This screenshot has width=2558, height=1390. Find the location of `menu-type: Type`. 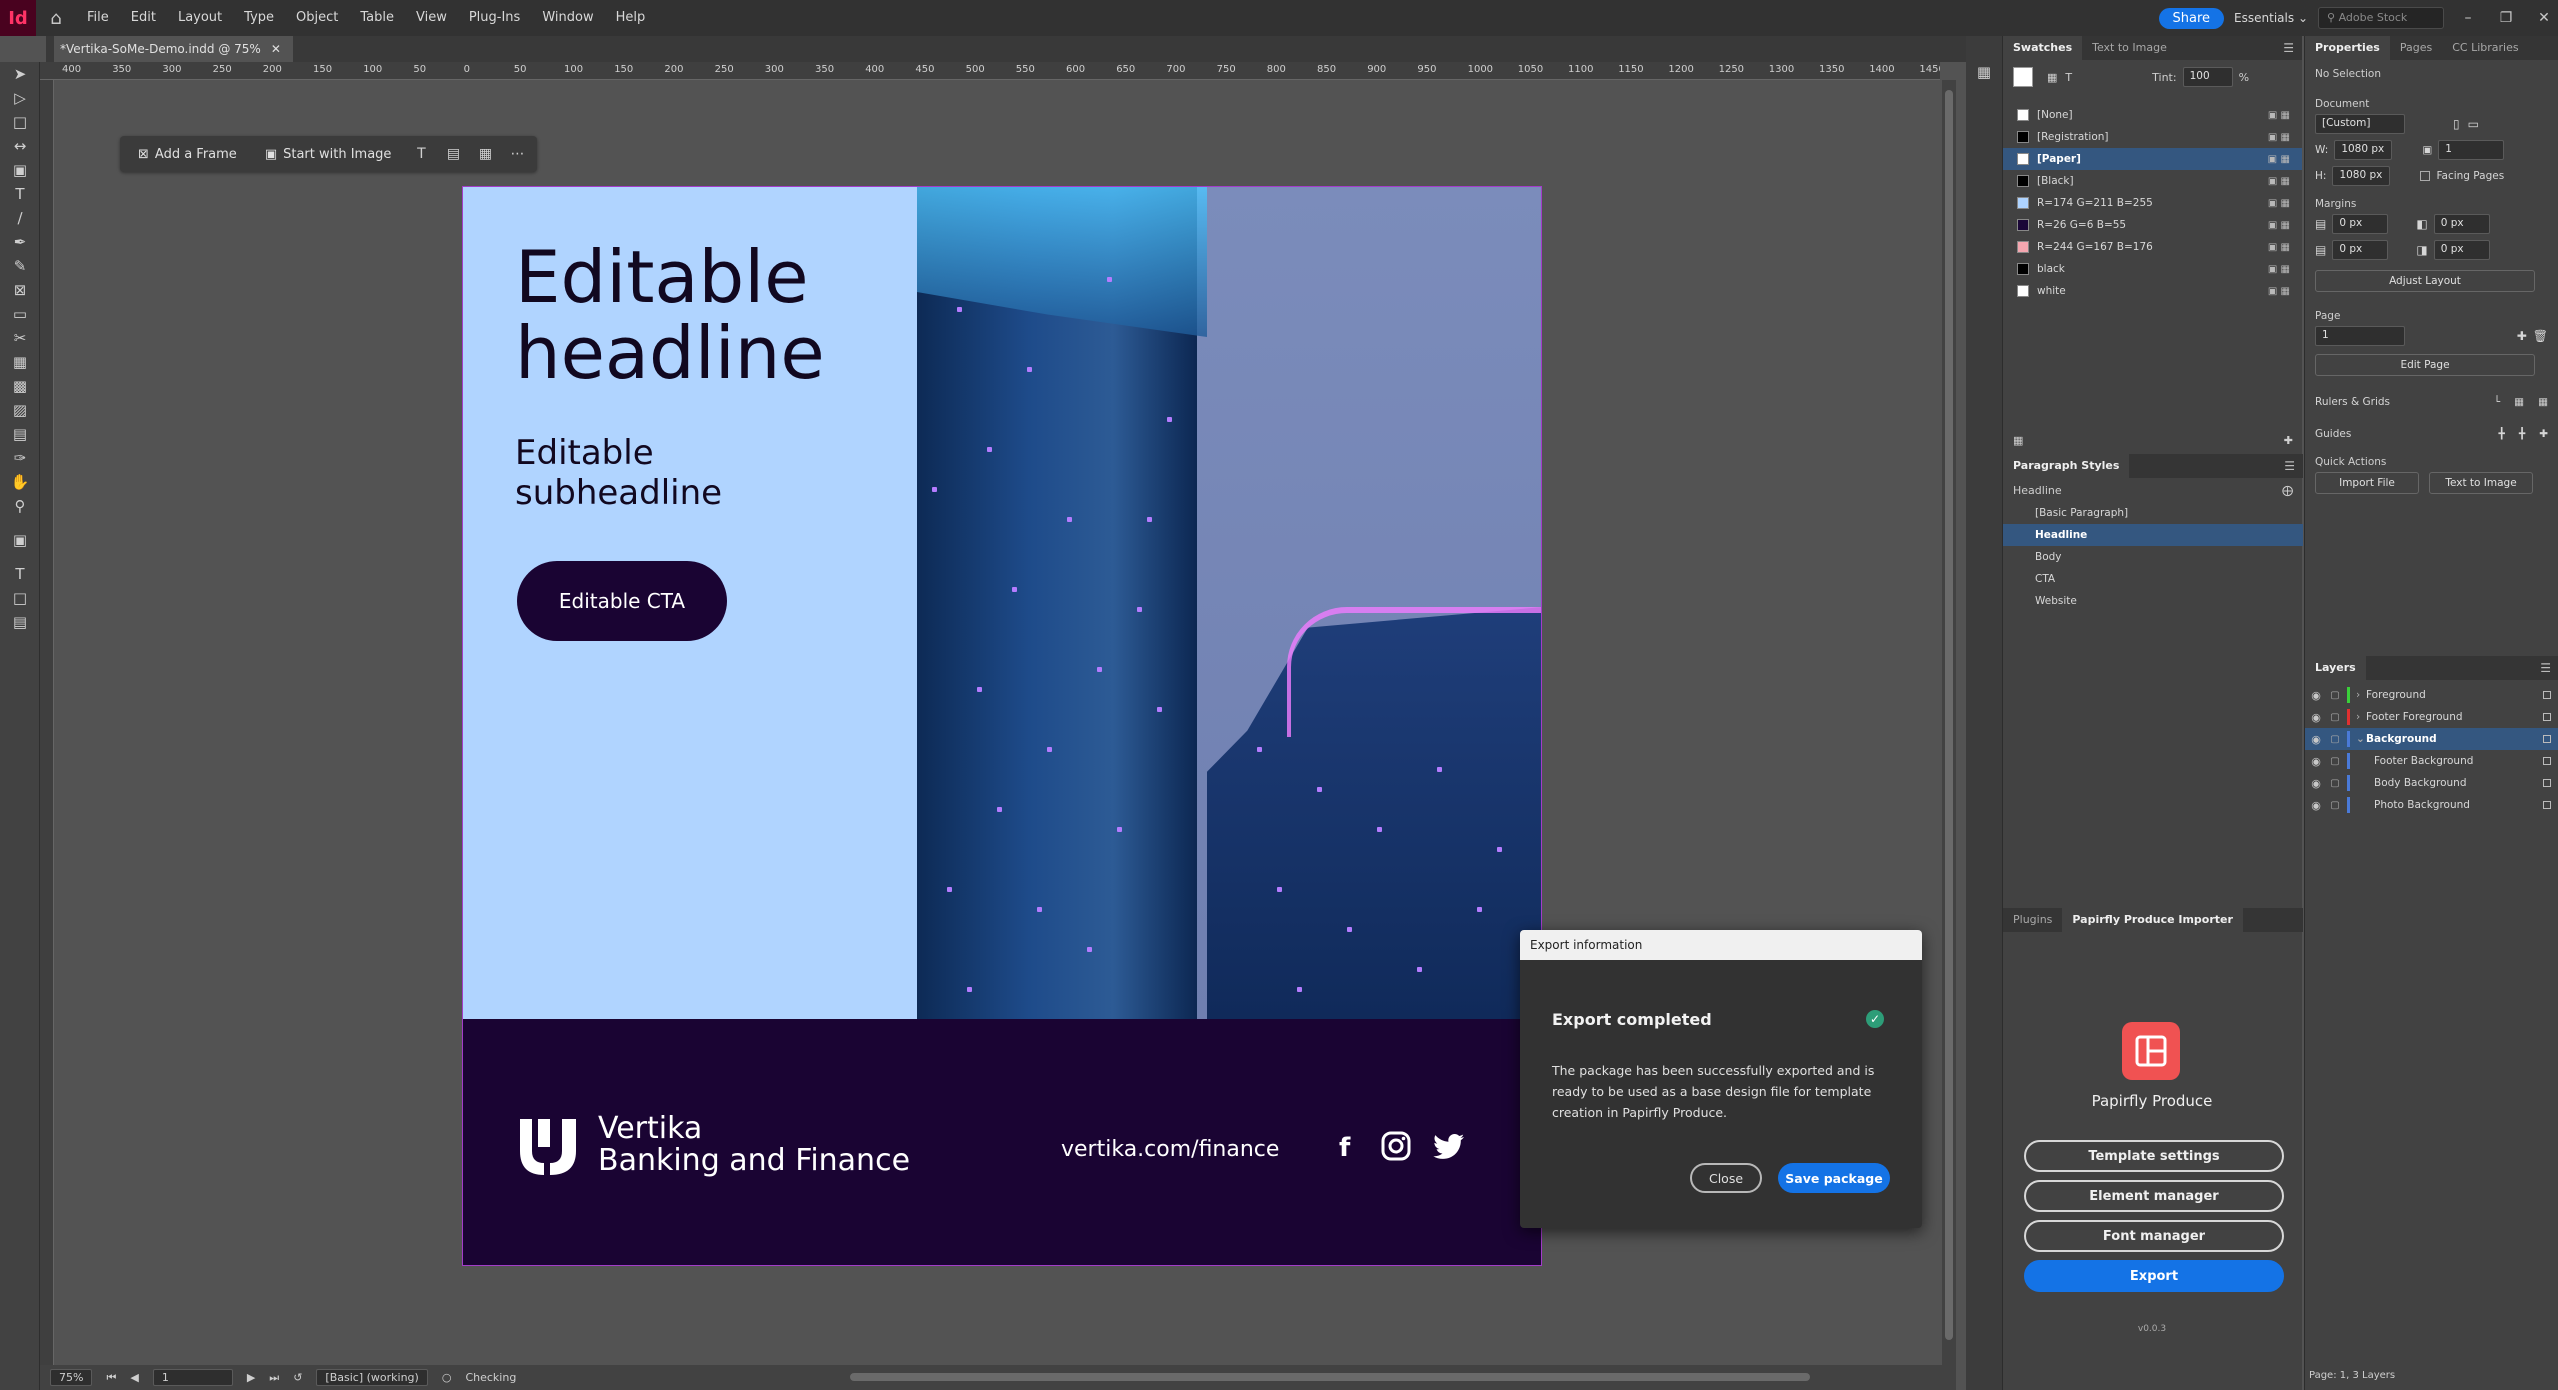

menu-type: Type is located at coordinates (259, 18).